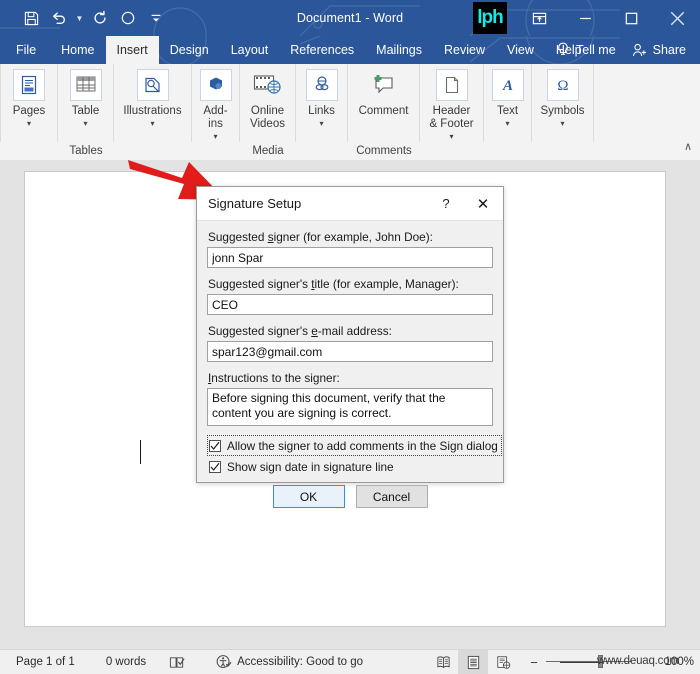  I want to click on tab-design: Design, so click(189, 50).